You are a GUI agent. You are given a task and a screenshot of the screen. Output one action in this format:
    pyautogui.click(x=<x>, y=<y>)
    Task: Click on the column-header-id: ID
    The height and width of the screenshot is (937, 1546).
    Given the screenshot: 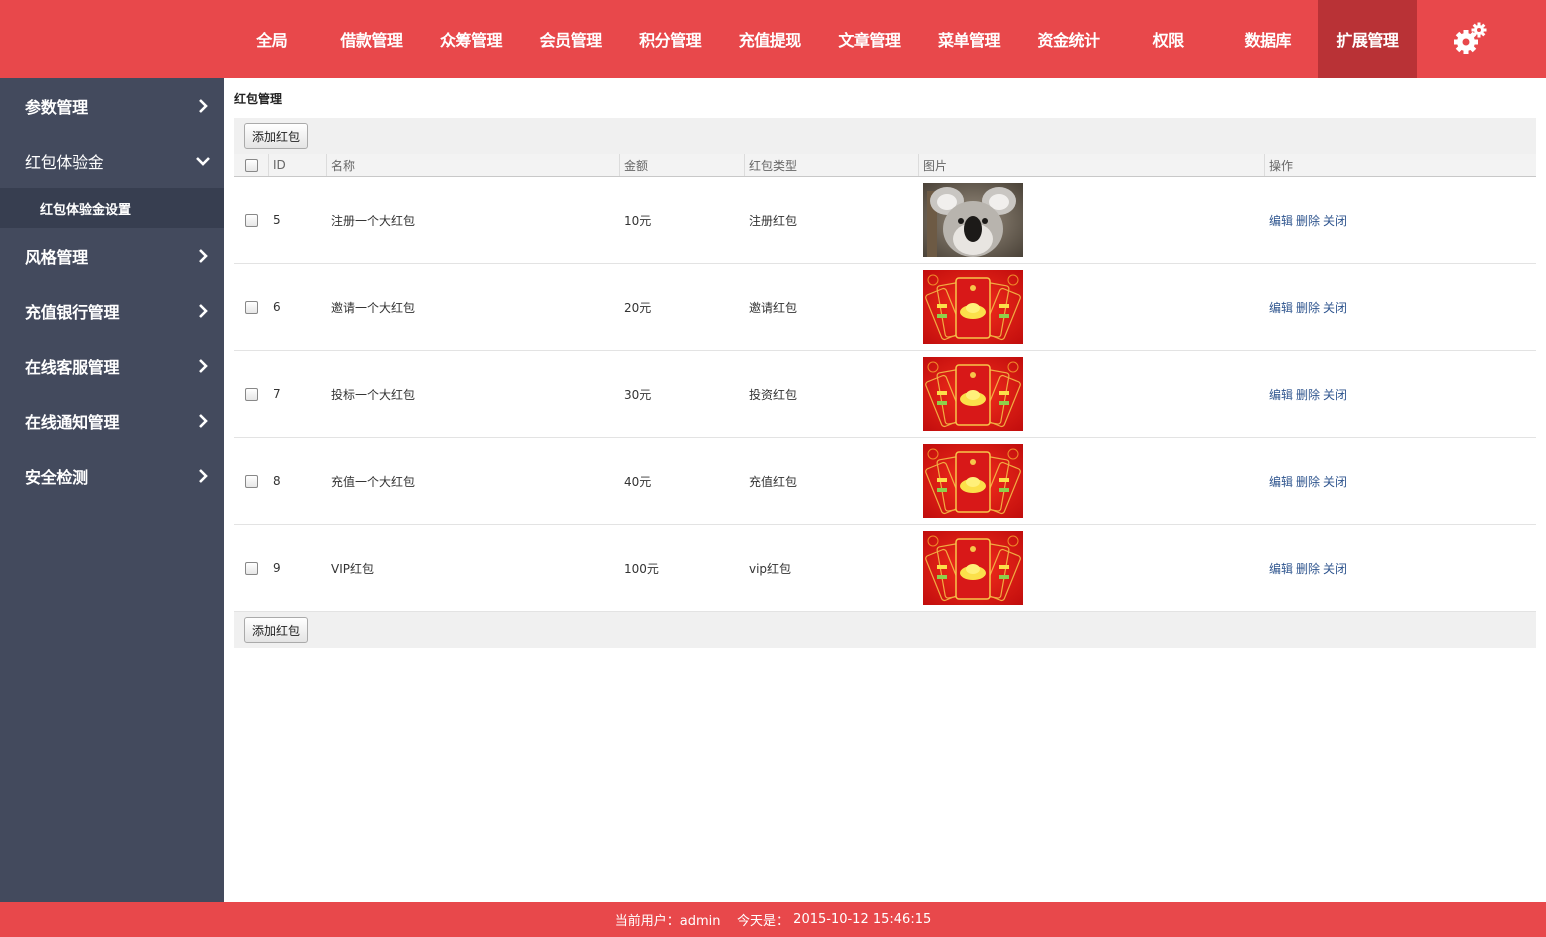 What is the action you would take?
    pyautogui.click(x=297, y=165)
    